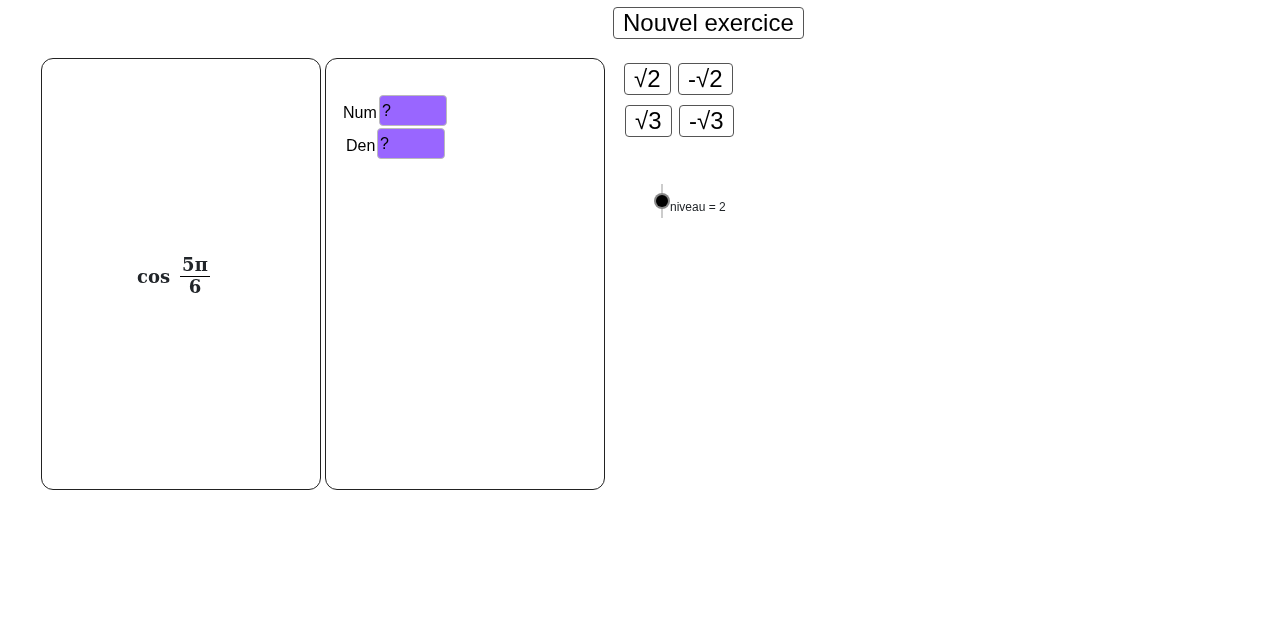  What do you see at coordinates (647, 79) in the screenshot?
I see `root-button: √2` at bounding box center [647, 79].